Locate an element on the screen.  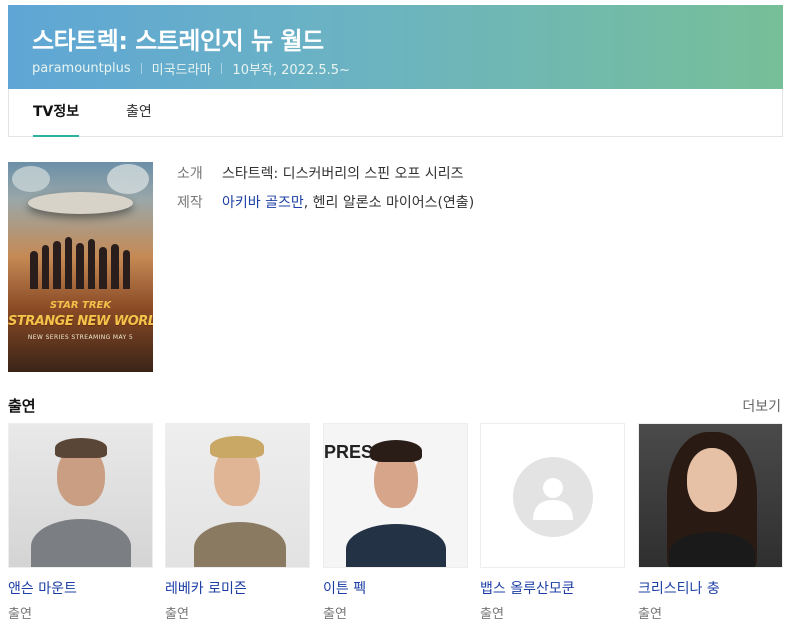
cast-card: PRES 이튼 펙 출연 is located at coordinates (395, 522).